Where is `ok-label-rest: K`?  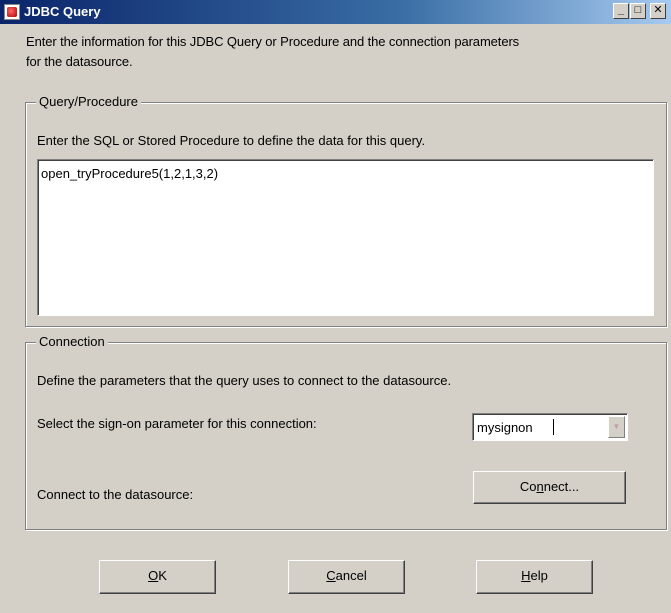 ok-label-rest: K is located at coordinates (162, 575).